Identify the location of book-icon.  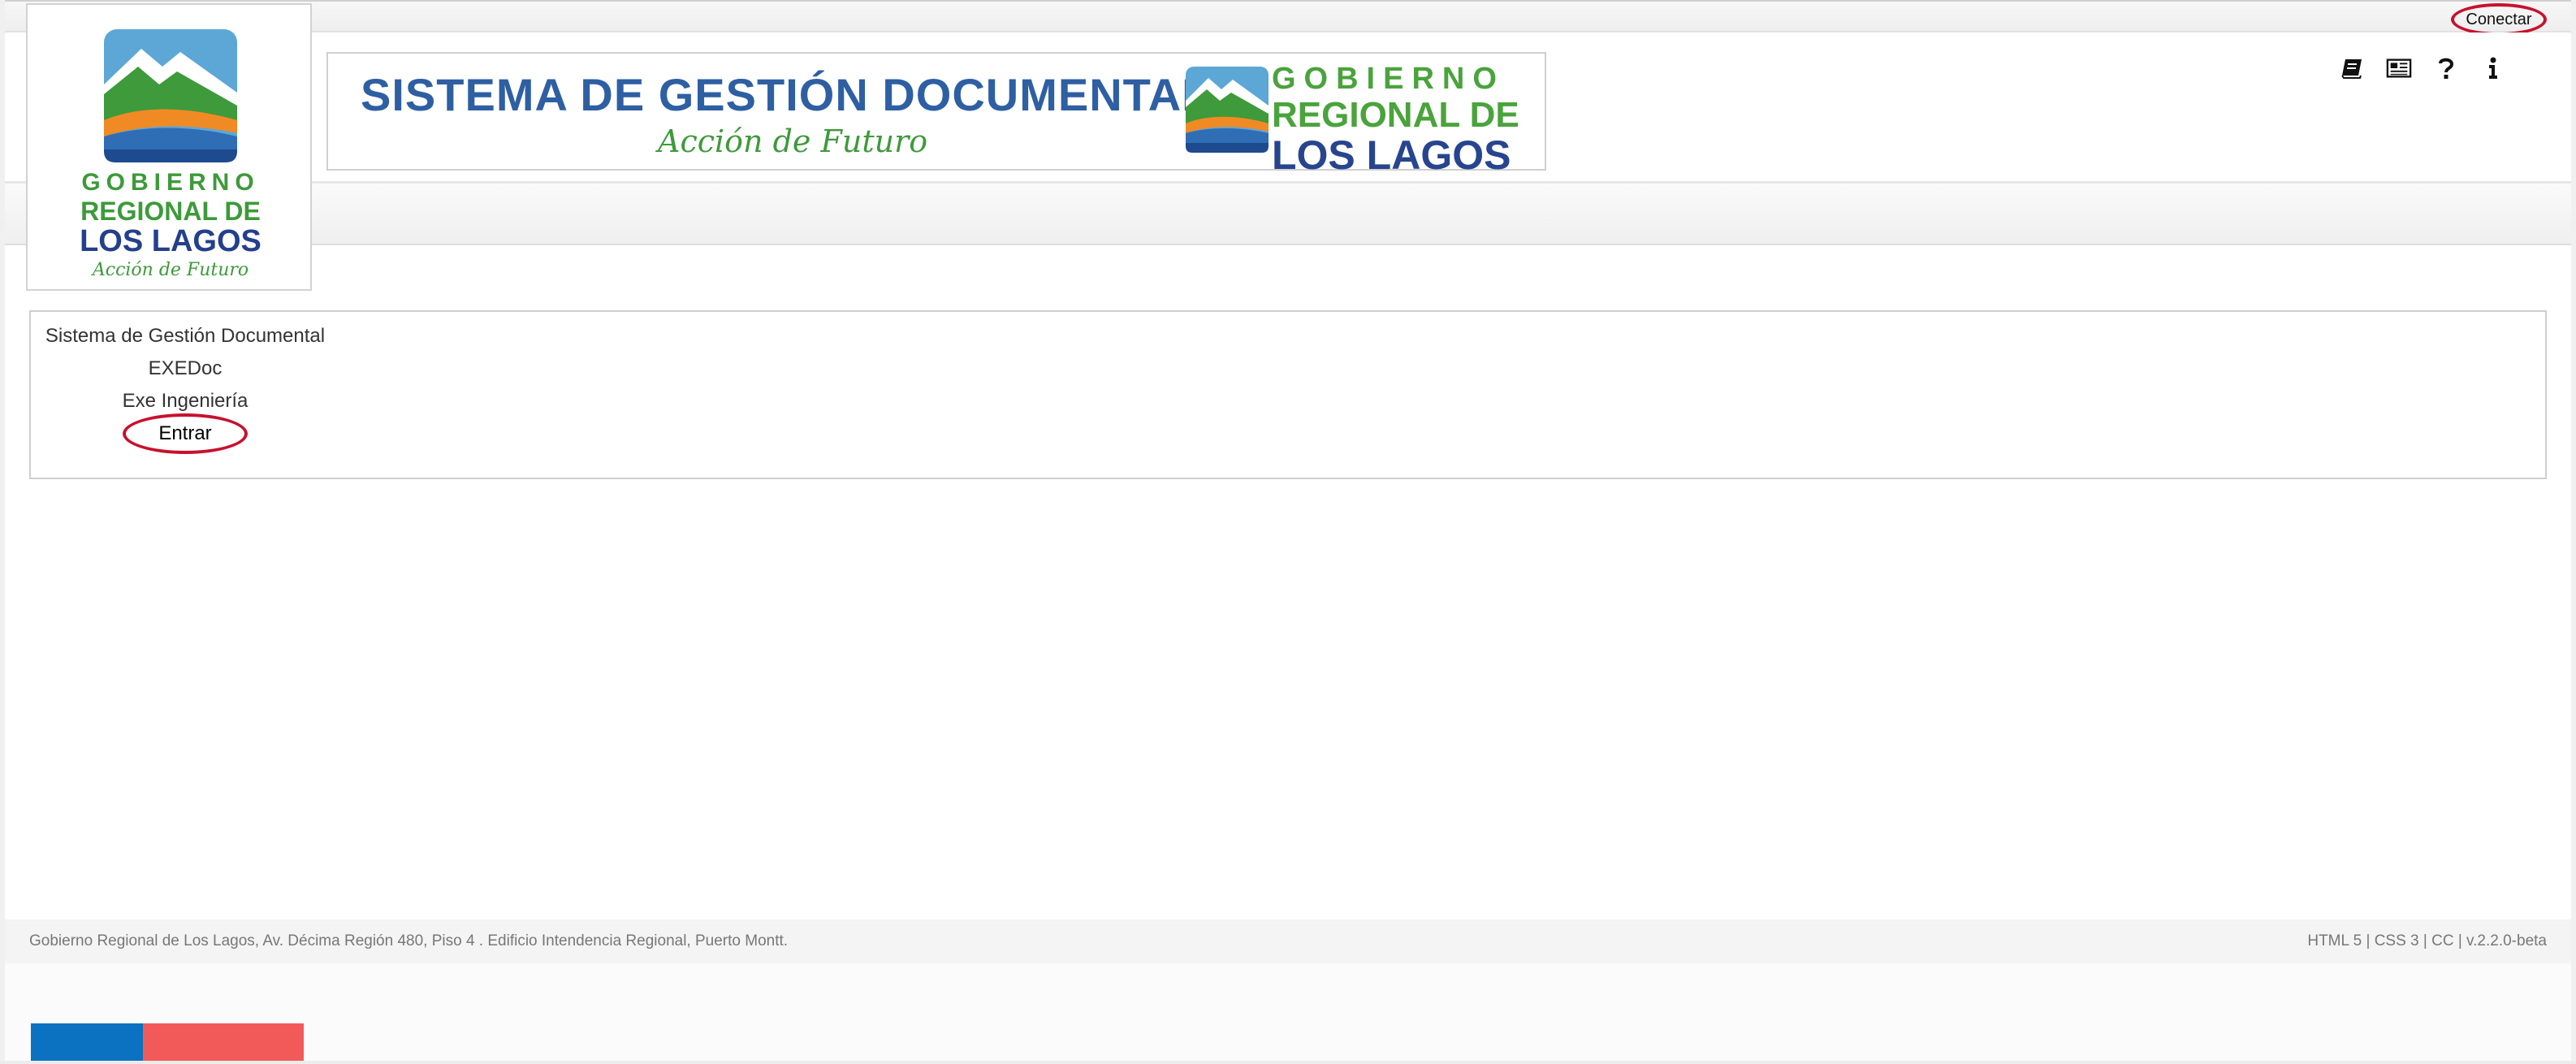
(2352, 68).